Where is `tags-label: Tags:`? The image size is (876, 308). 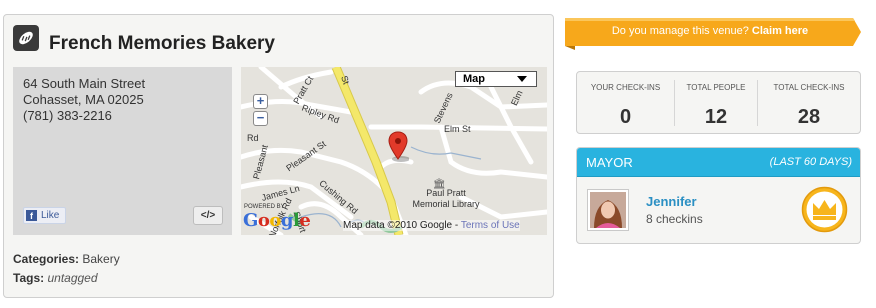 tags-label: Tags: is located at coordinates (29, 278).